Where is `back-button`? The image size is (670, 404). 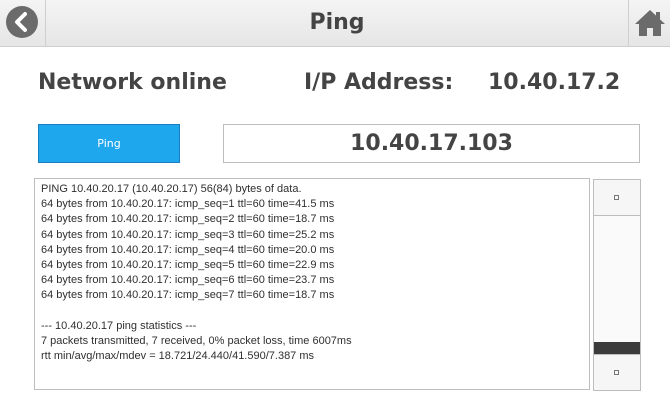 back-button is located at coordinates (23, 23).